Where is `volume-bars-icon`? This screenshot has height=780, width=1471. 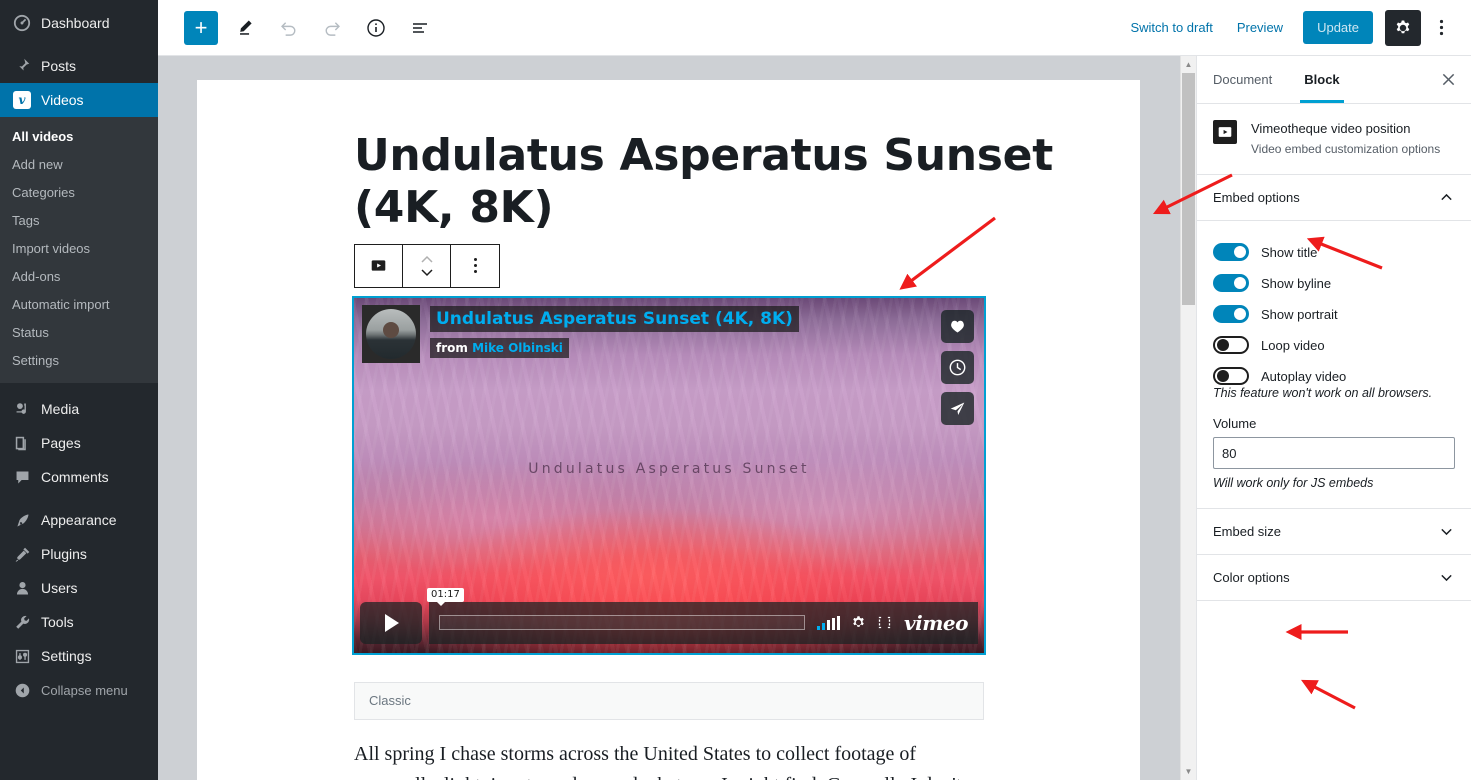
volume-bars-icon is located at coordinates (829, 622).